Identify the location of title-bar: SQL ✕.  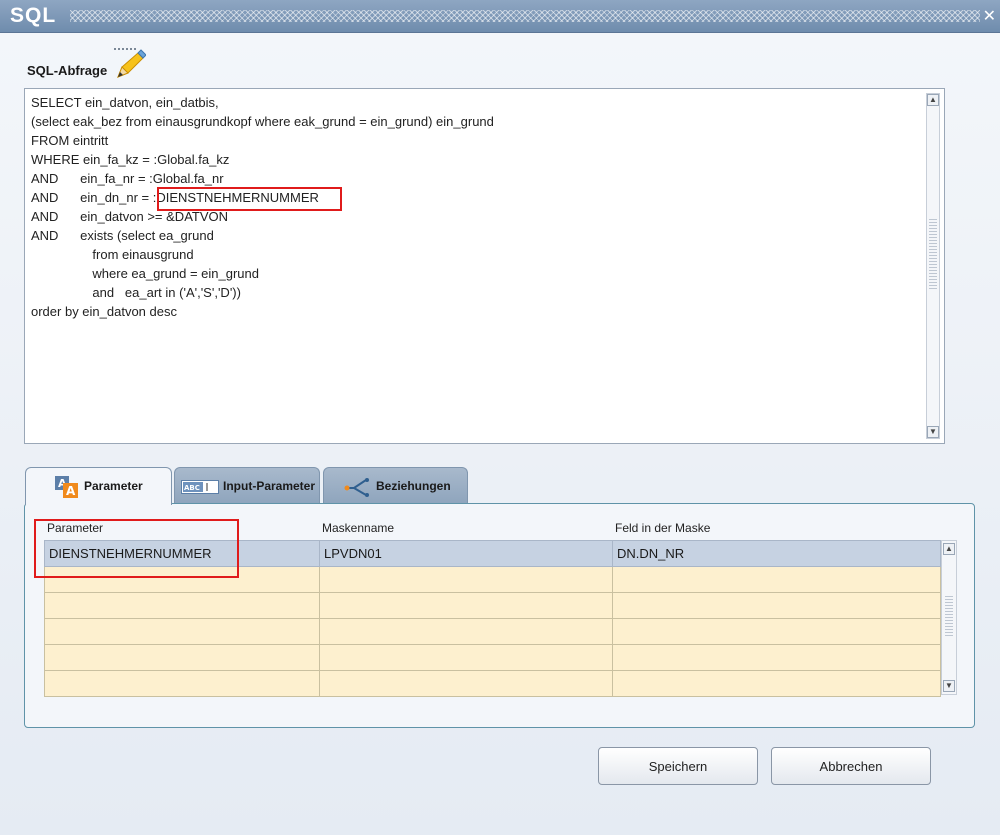
(500, 16).